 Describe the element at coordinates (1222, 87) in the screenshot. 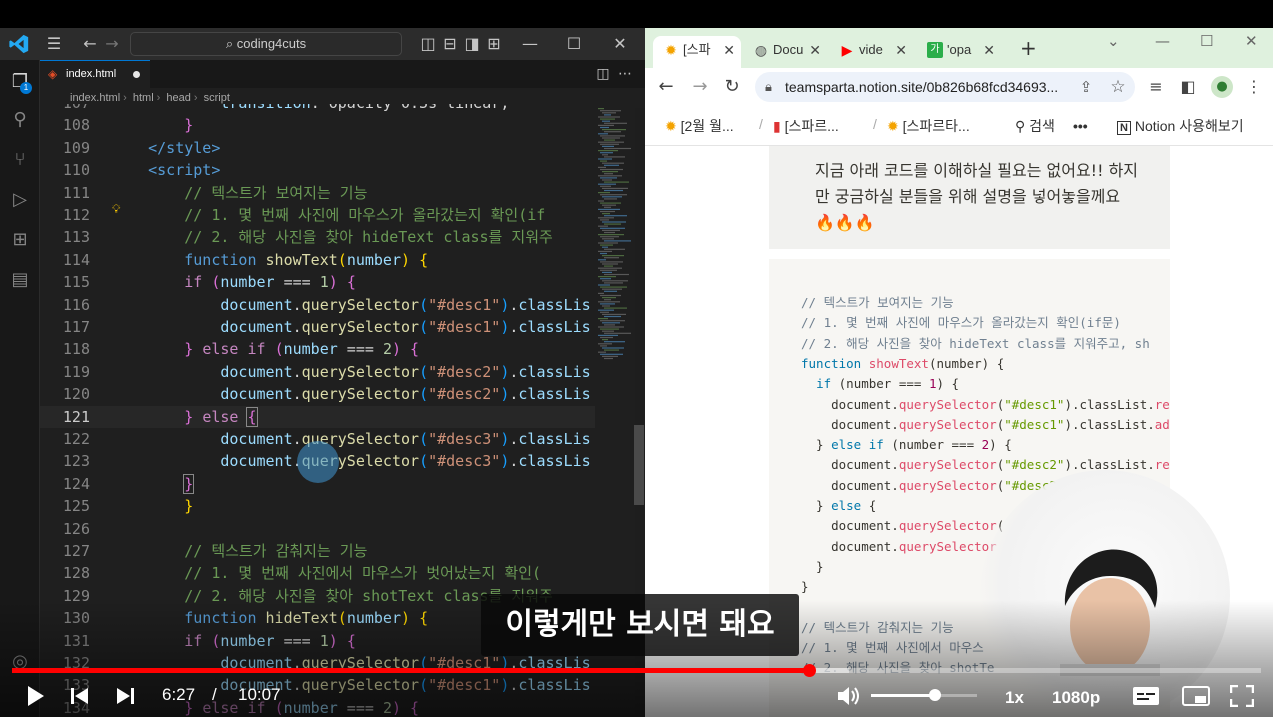

I see `profile-avatar: ●` at that location.